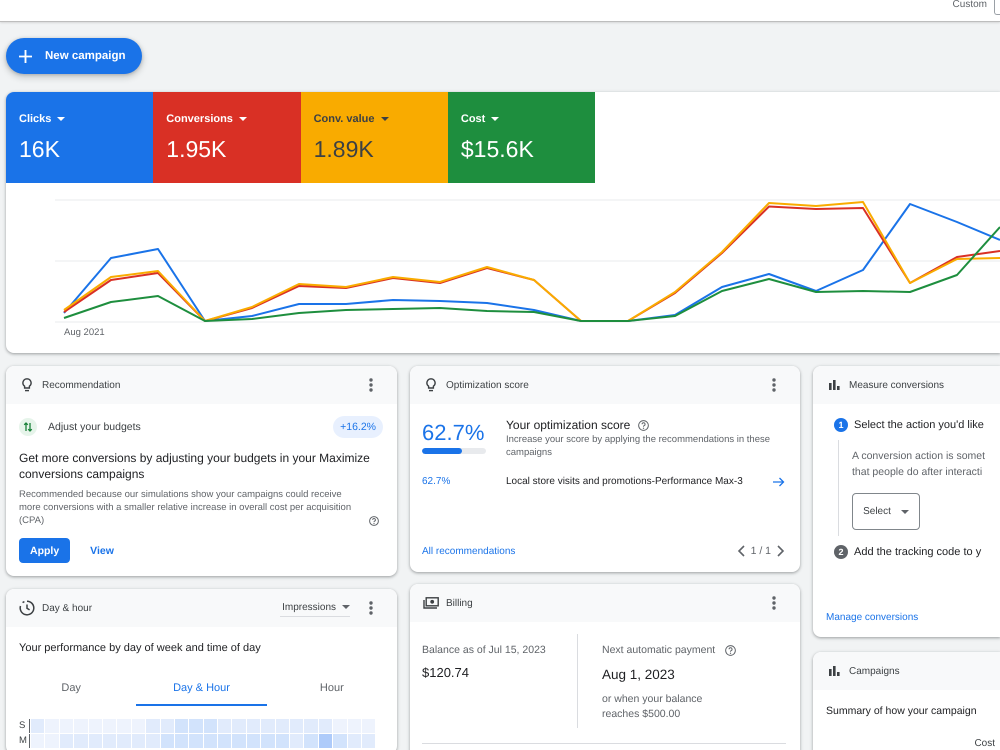  Describe the element at coordinates (969, 5) in the screenshot. I see `date-range-label: Custom` at that location.